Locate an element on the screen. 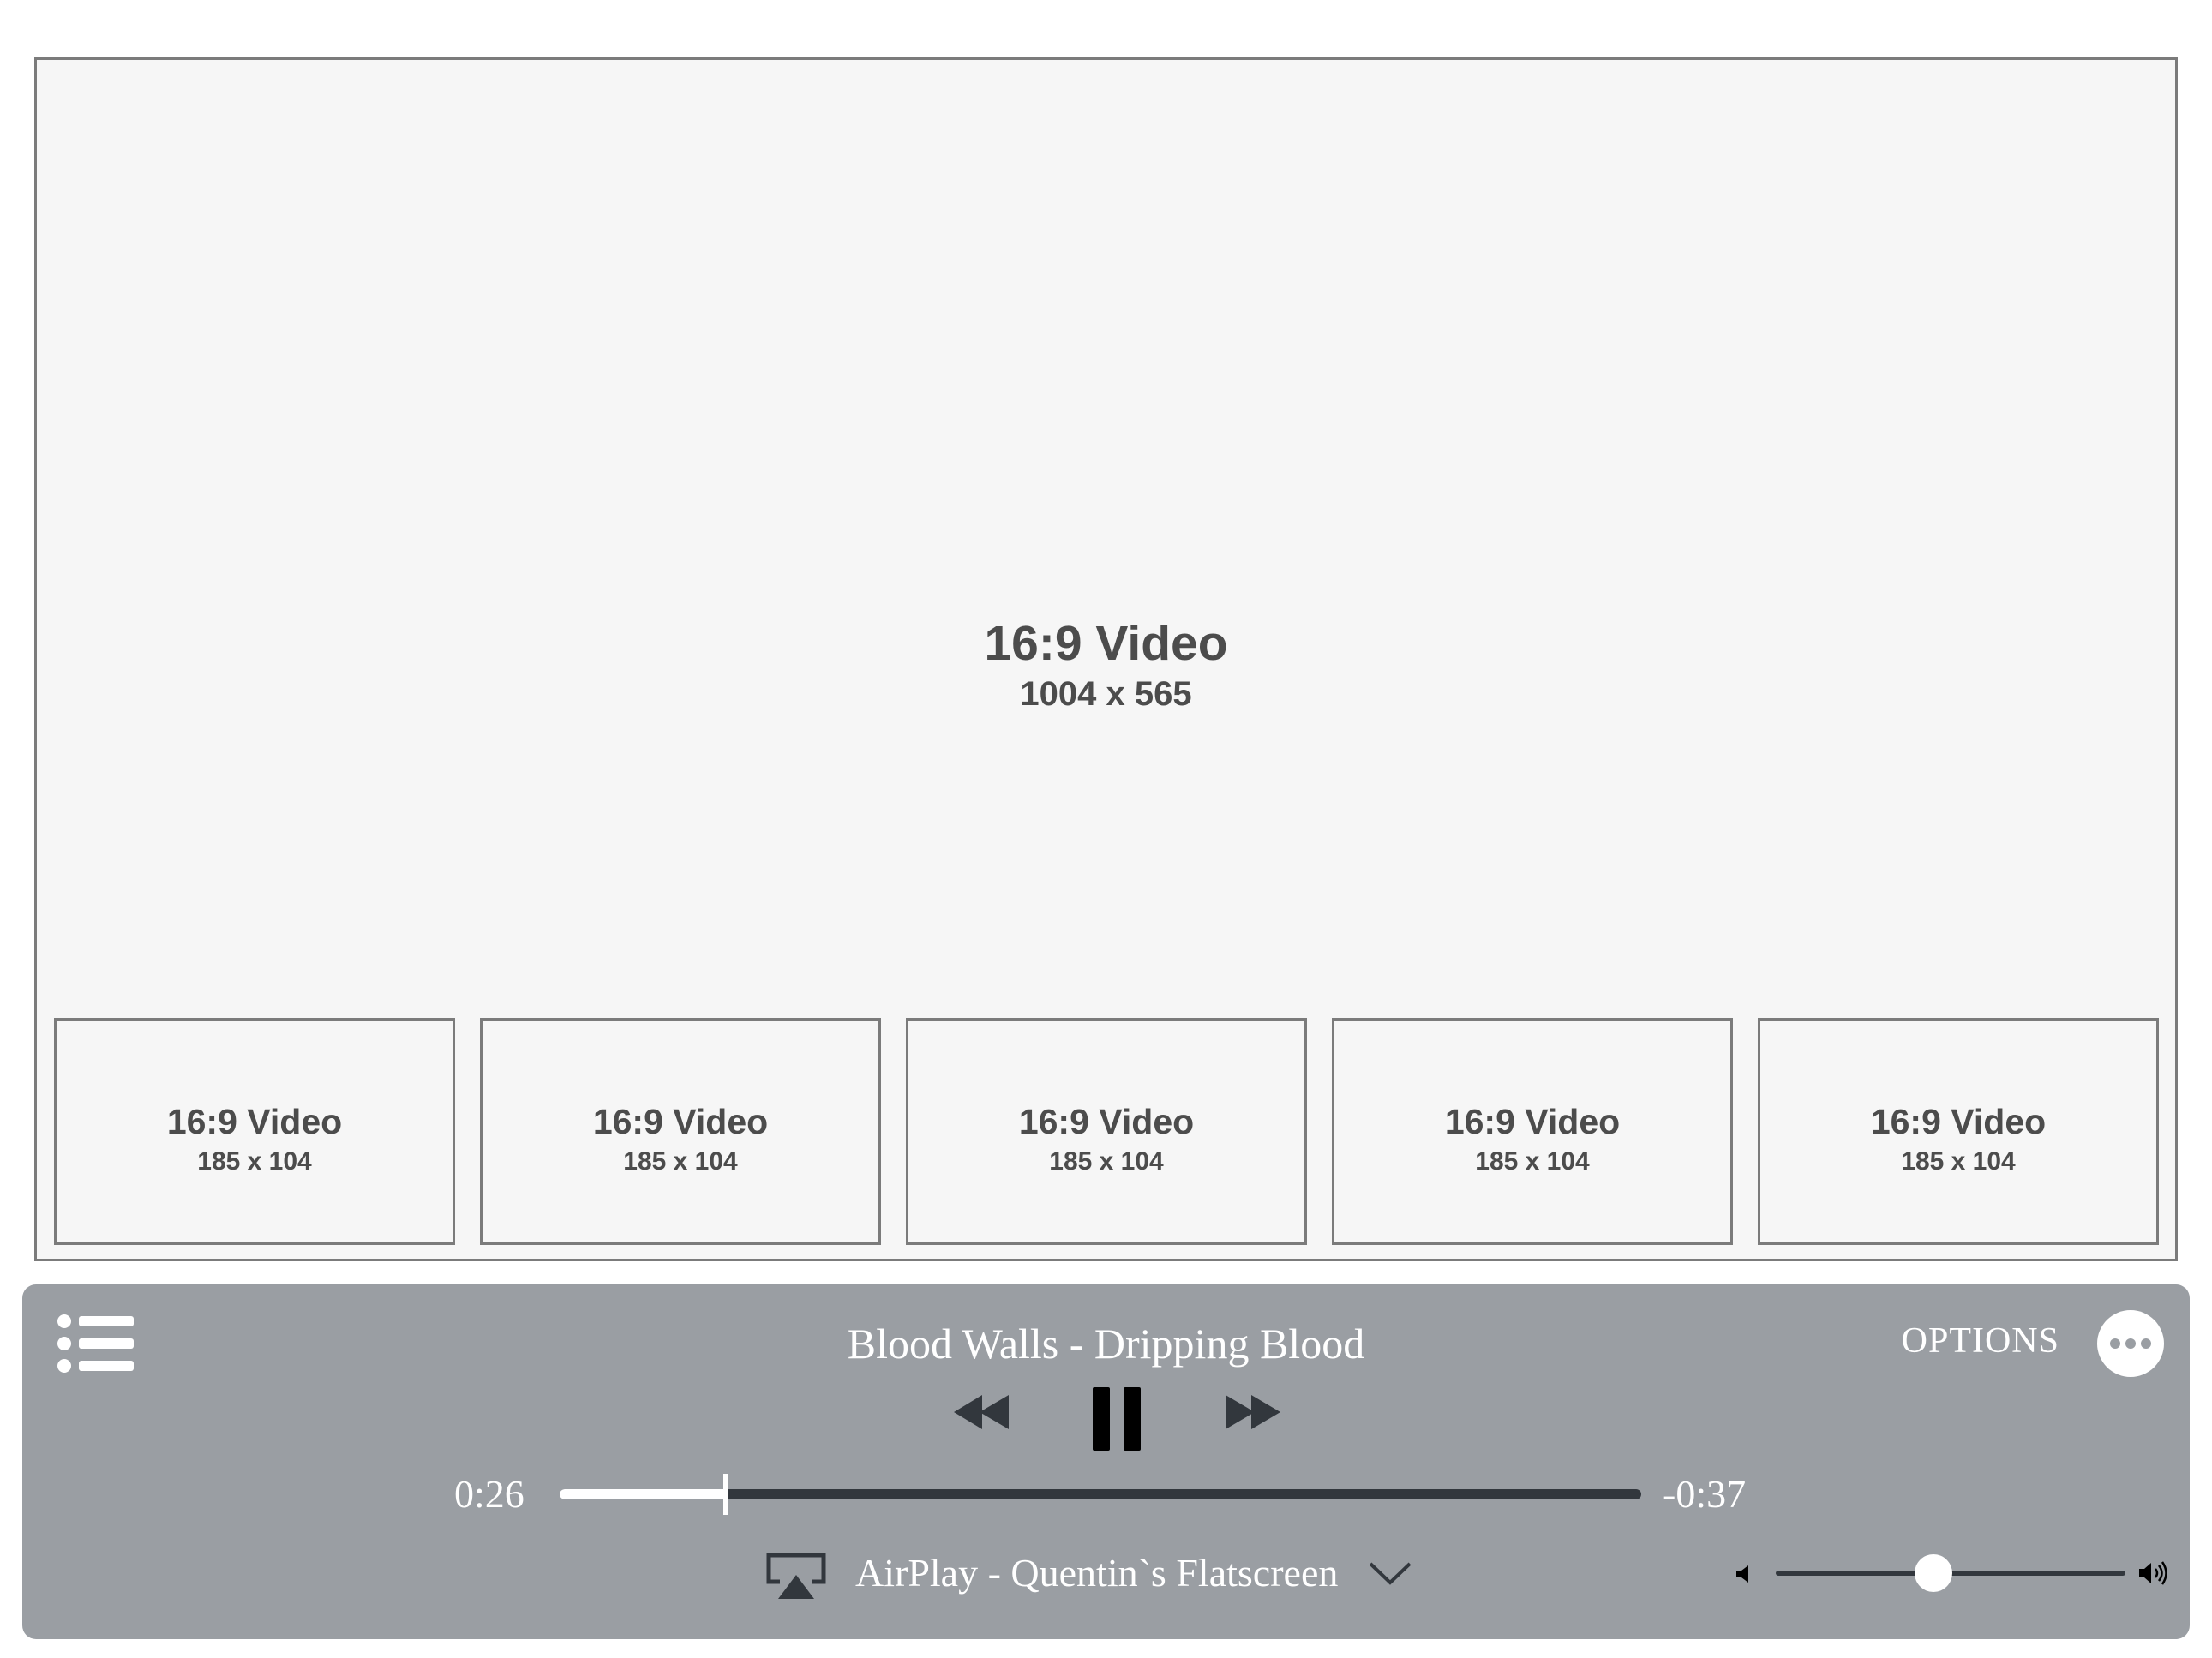  time-elapsed: 0:26 is located at coordinates (490, 1494).